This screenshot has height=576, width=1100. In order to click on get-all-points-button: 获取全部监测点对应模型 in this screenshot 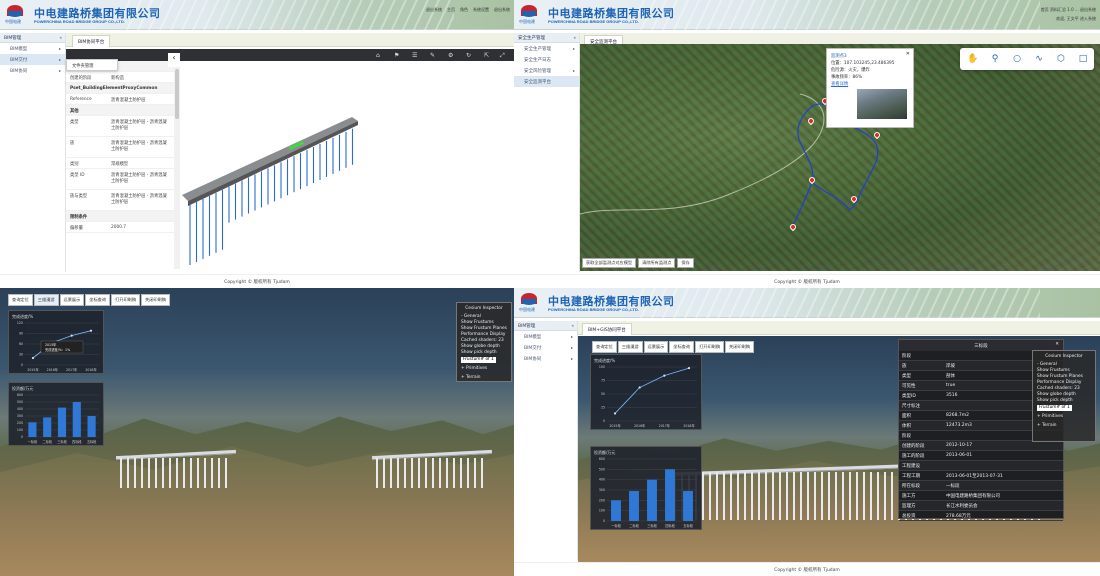, I will do `click(609, 263)`.